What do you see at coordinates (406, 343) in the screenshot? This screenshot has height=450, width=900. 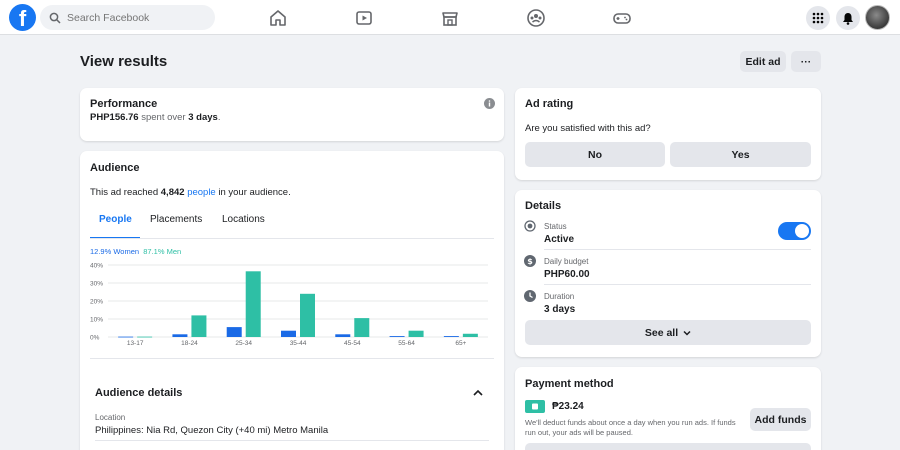 I see `x-tick-label: 55-64` at bounding box center [406, 343].